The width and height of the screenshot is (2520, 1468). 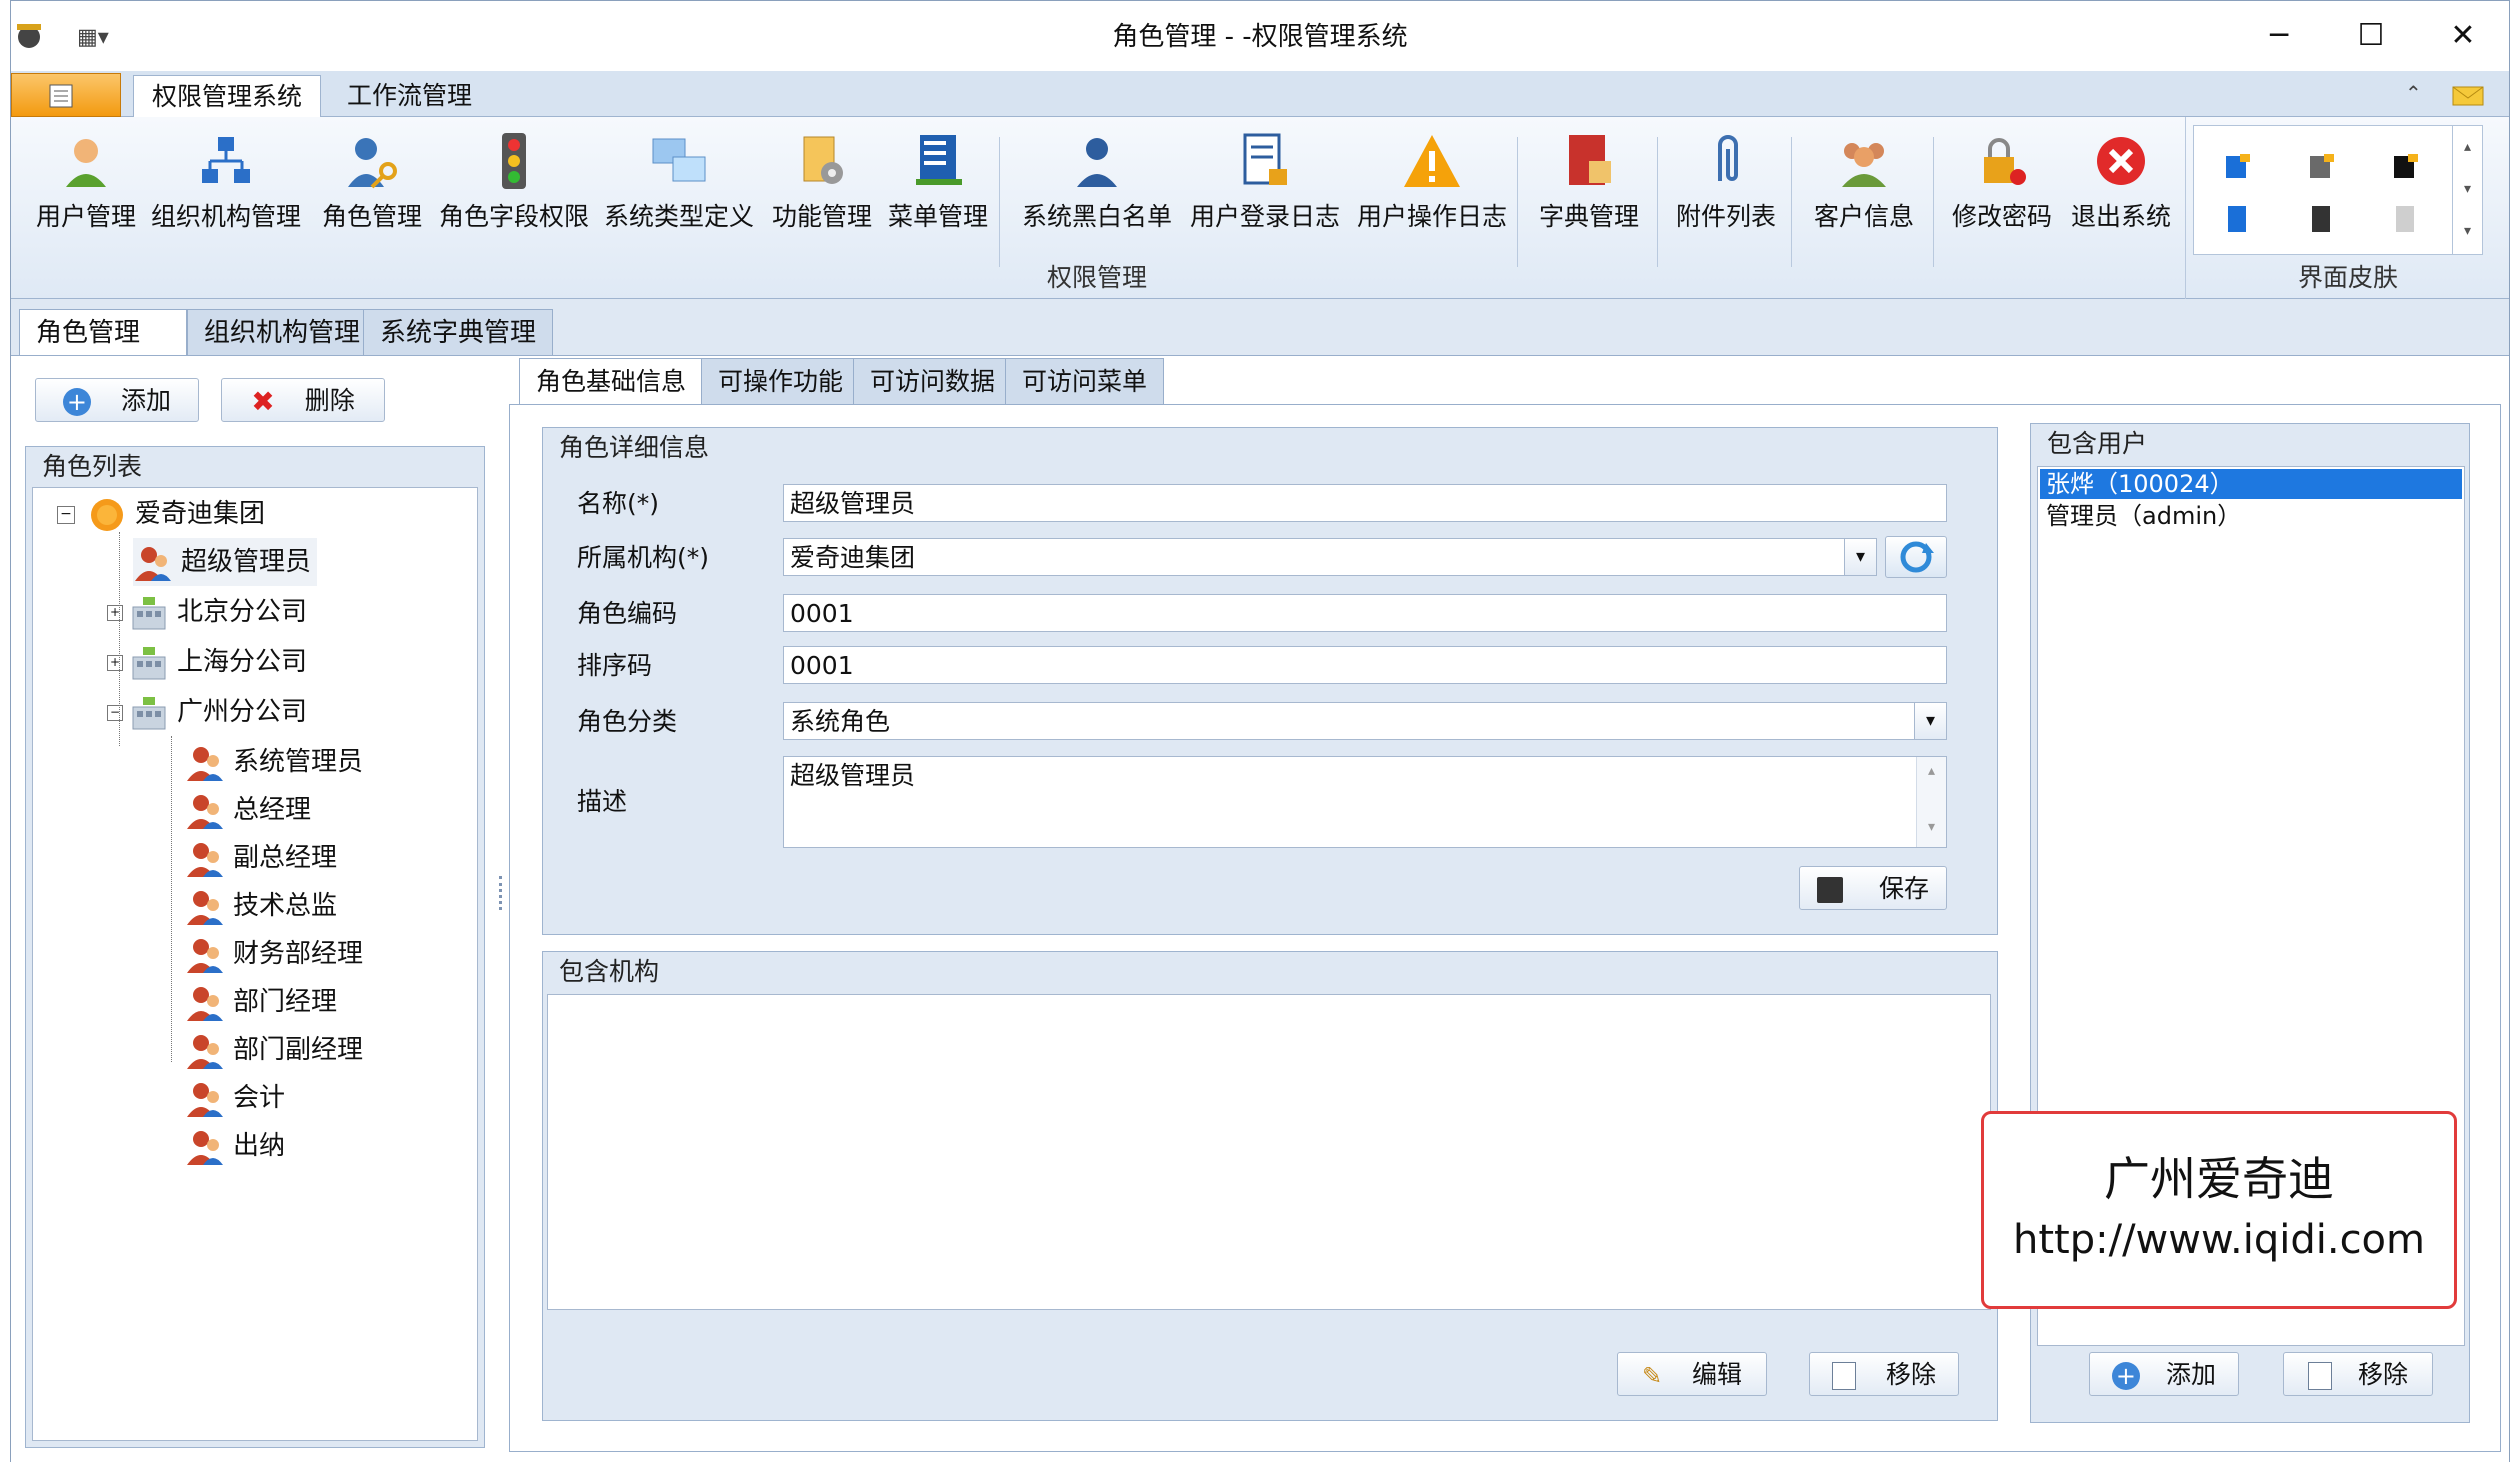 I want to click on ribbon-customer-info-button: 客户信息, so click(x=1864, y=191).